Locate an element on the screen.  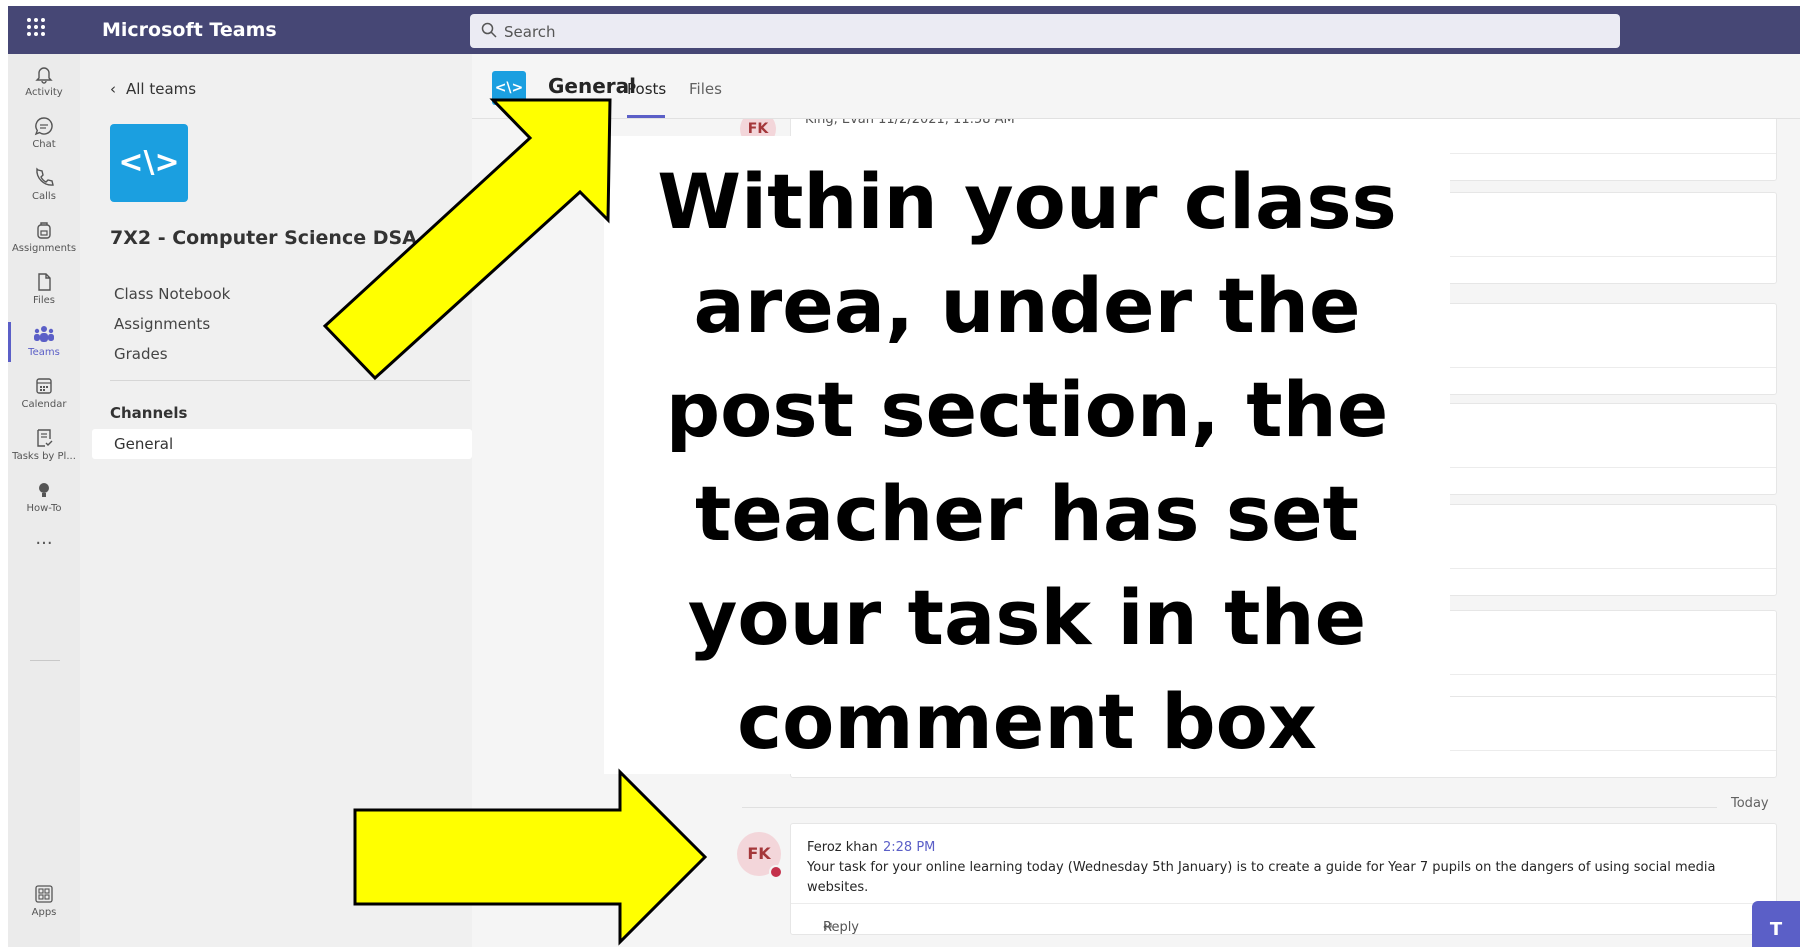
rail-item-calls: Calls is located at coordinates (44, 186).